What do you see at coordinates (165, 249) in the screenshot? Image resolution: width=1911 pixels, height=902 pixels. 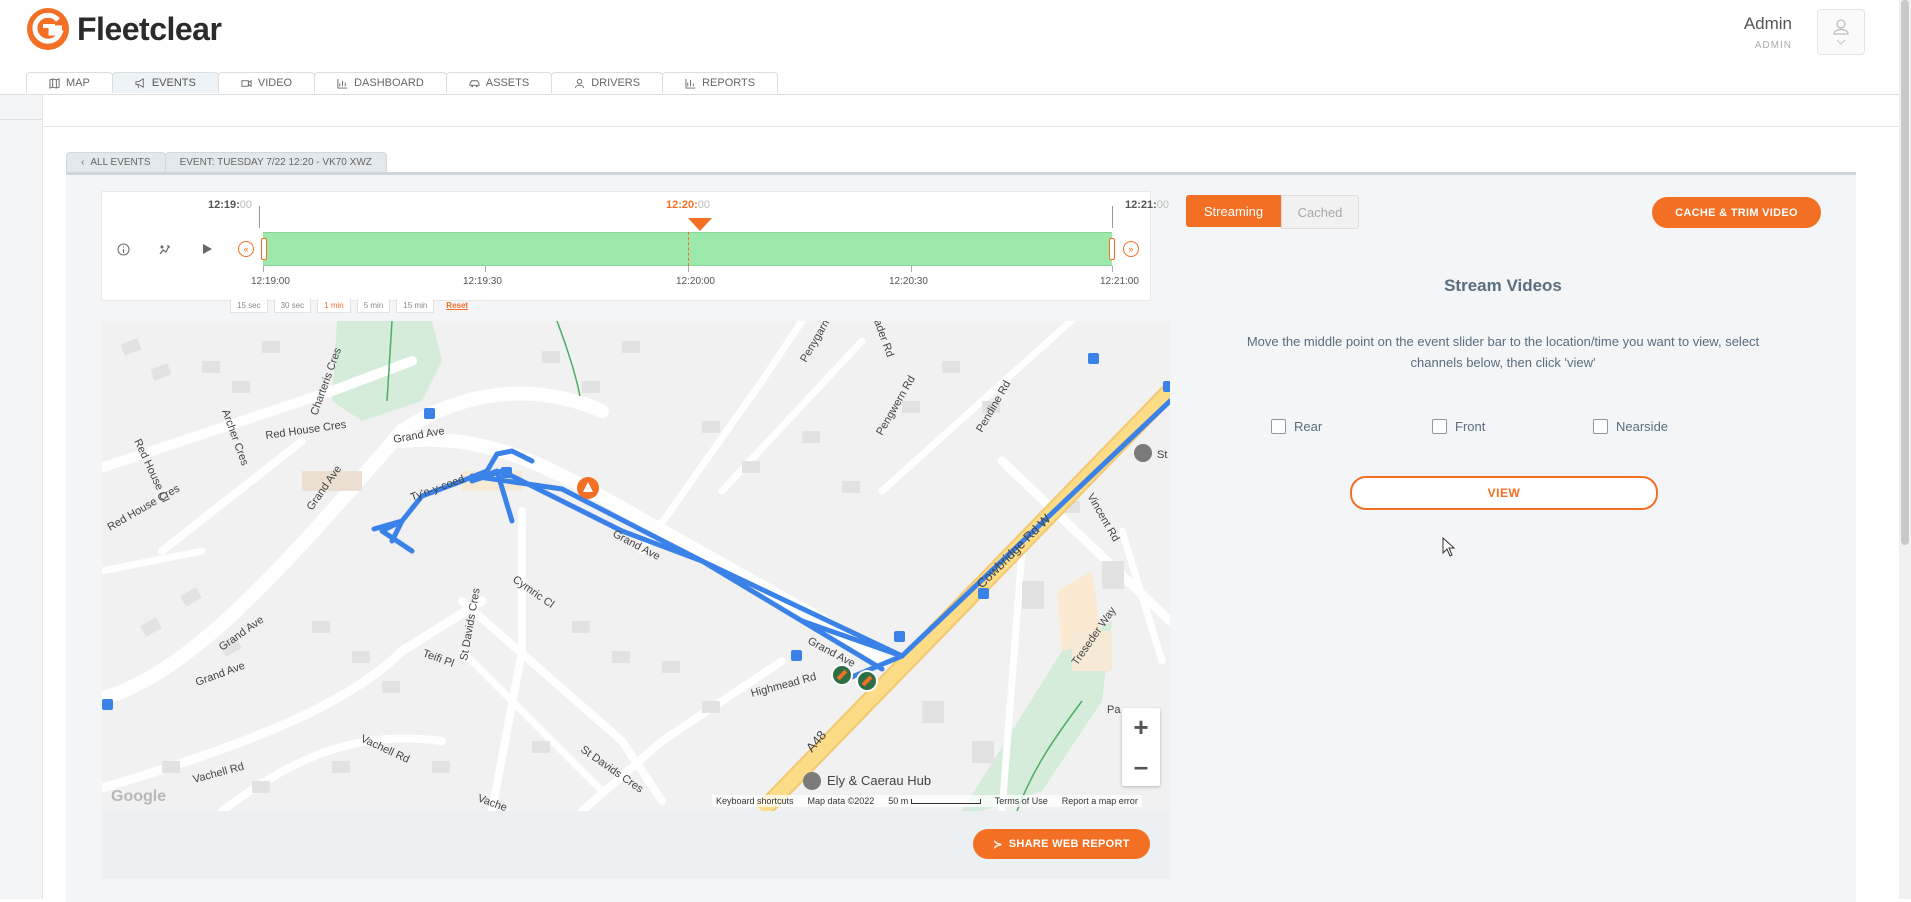 I see `speed-icon` at bounding box center [165, 249].